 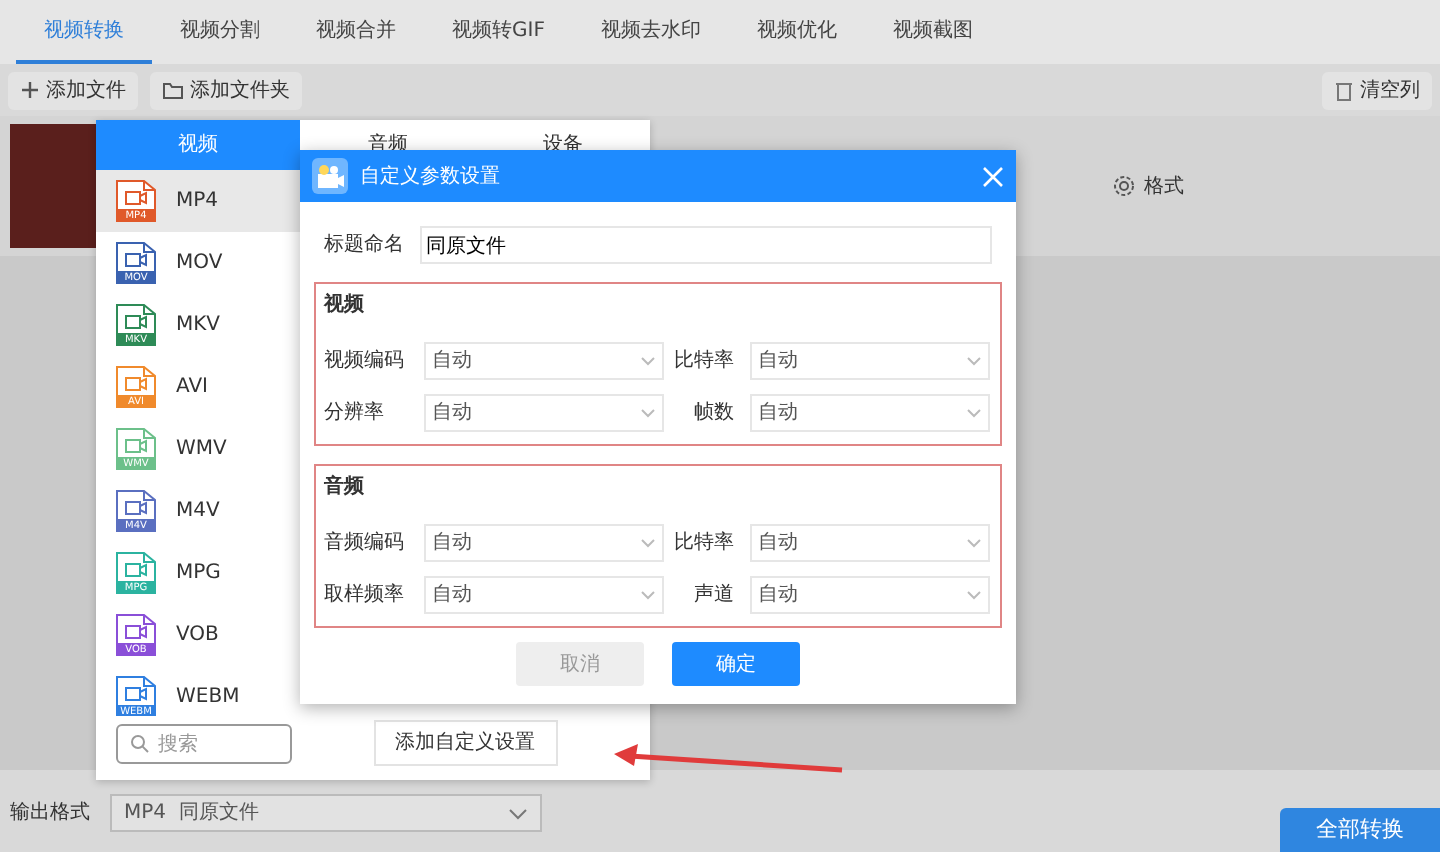 I want to click on convert-all-button: 全部转换, so click(x=1360, y=830).